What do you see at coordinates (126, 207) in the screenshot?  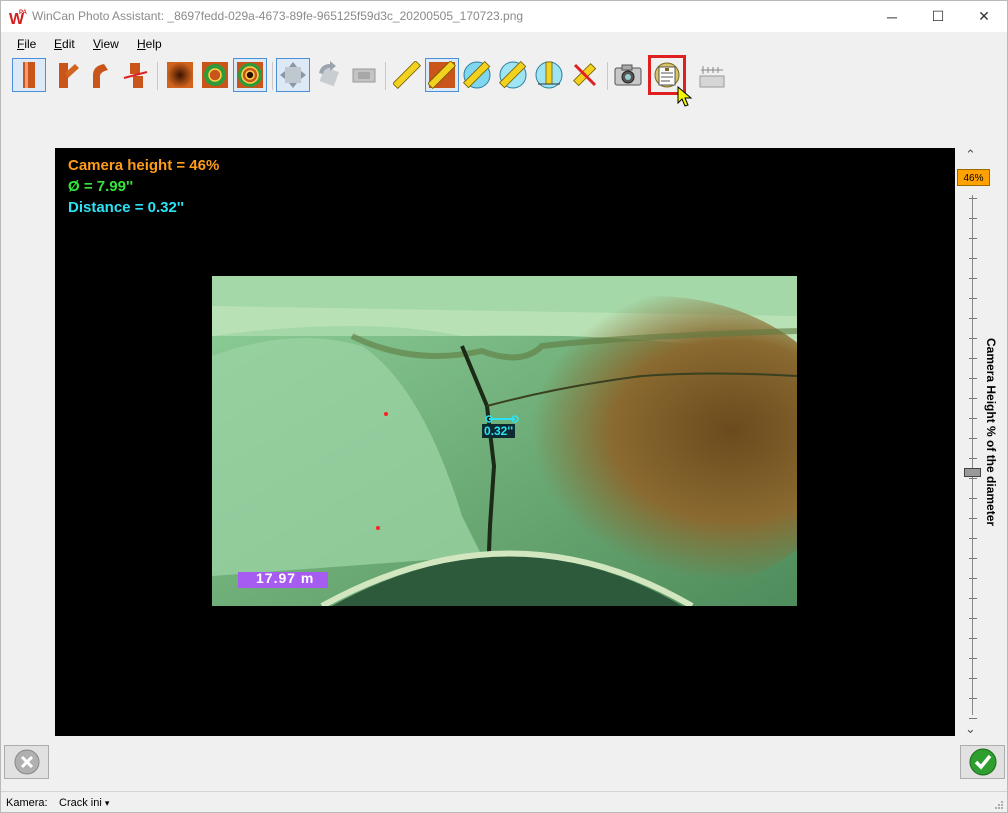 I see `distance-readout: Distance = 0.32''` at bounding box center [126, 207].